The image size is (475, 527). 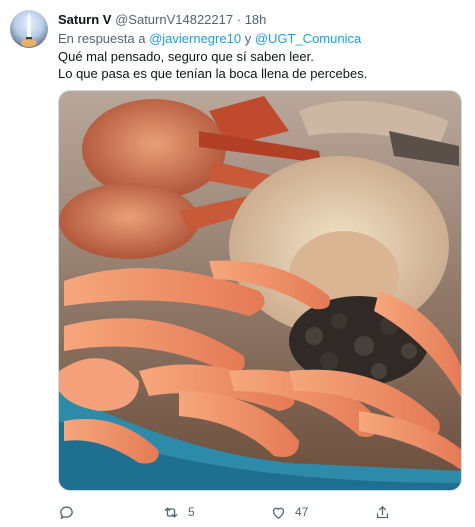 What do you see at coordinates (174, 19) in the screenshot?
I see `author-handle: @SaturnV14822217` at bounding box center [174, 19].